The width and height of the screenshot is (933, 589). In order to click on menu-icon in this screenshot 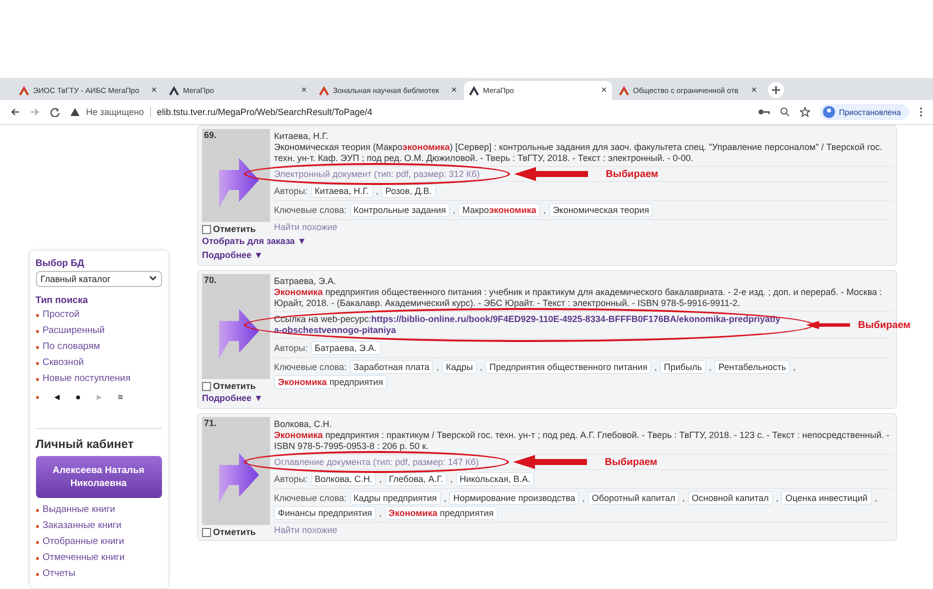, I will do `click(921, 112)`.